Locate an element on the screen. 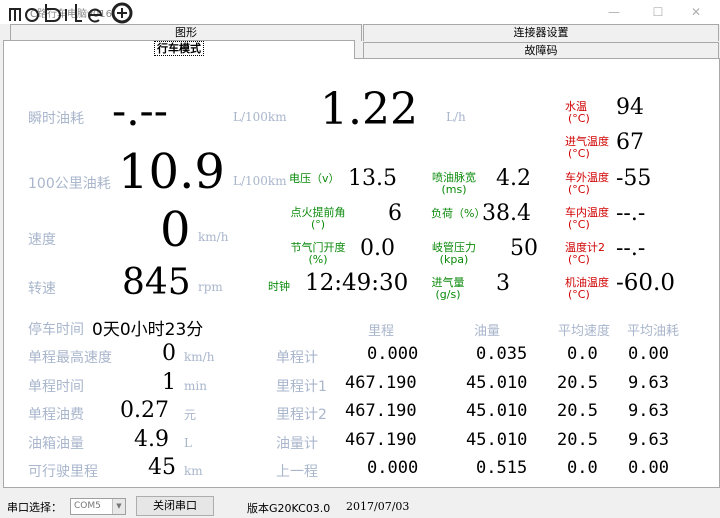 The height and width of the screenshot is (518, 720). inside-temp-value: --.- is located at coordinates (631, 213).